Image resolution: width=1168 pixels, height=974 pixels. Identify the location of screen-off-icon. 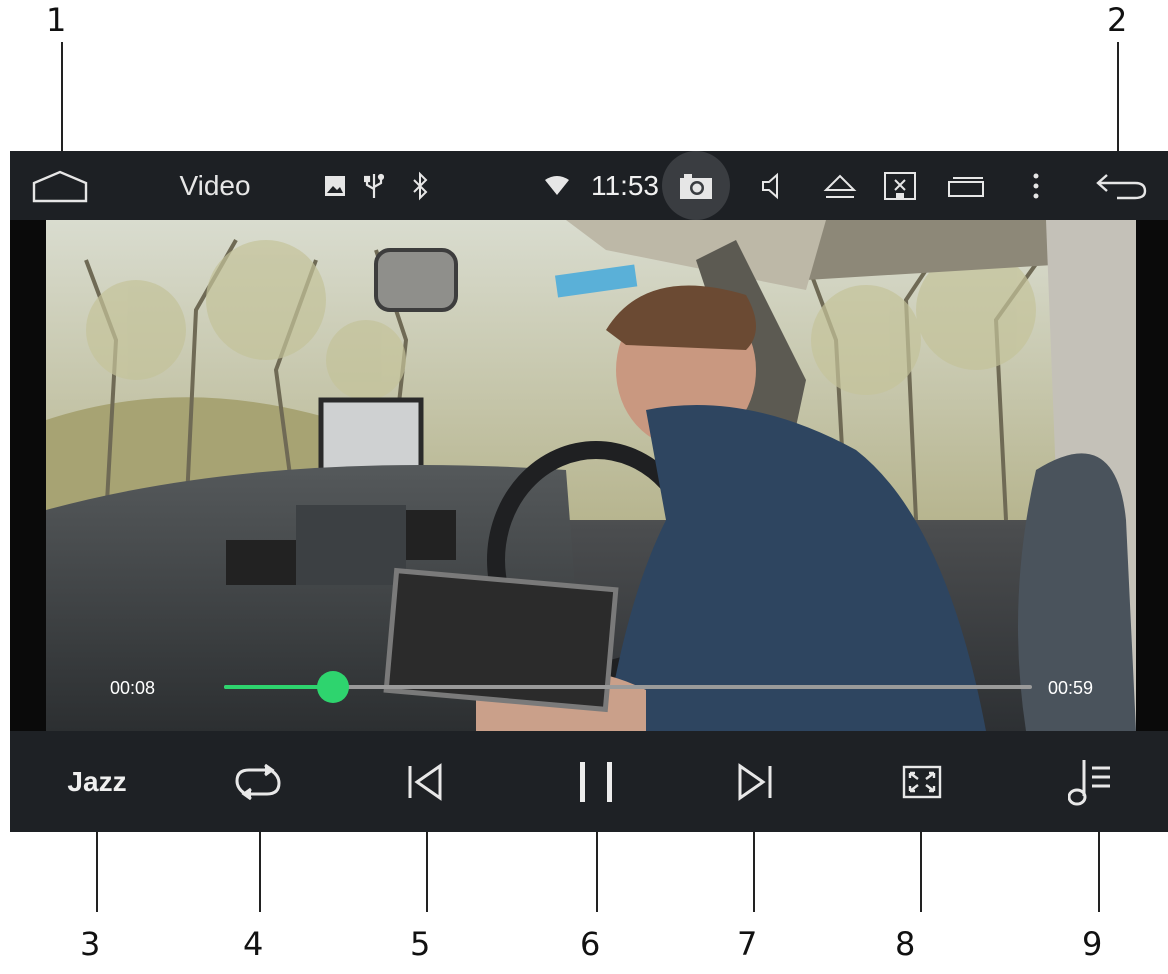
(900, 185).